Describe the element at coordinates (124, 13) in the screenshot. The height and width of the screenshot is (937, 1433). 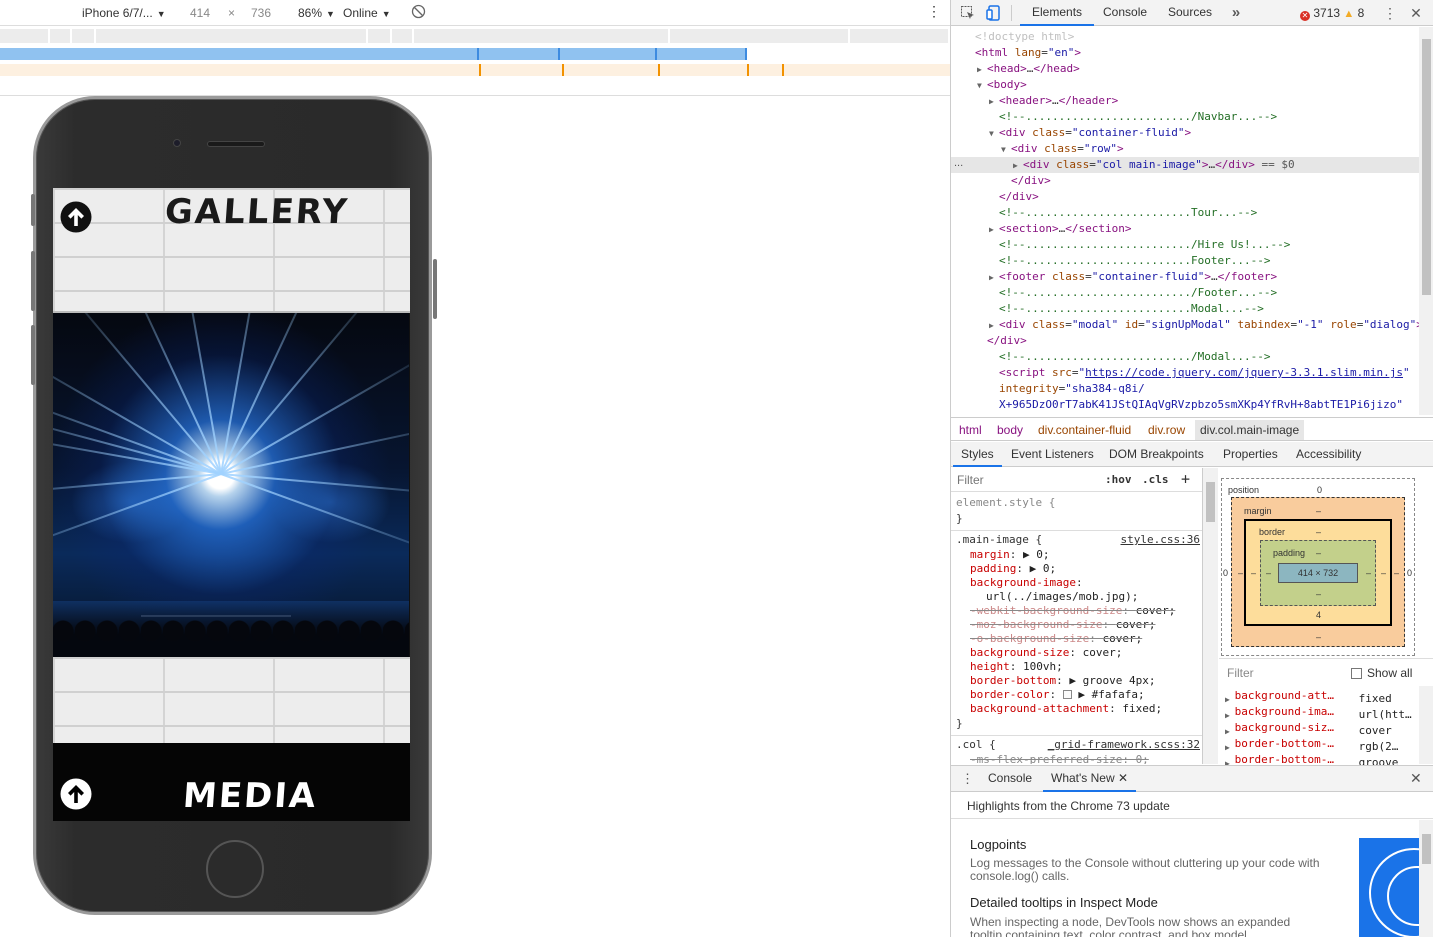
I see `device-select: iPhone 6/7/... ▼` at that location.